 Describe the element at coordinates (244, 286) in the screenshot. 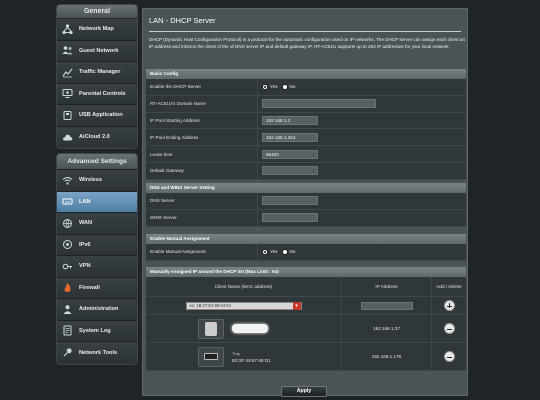

I see `column-header-client: Client Name (MAC address)` at that location.